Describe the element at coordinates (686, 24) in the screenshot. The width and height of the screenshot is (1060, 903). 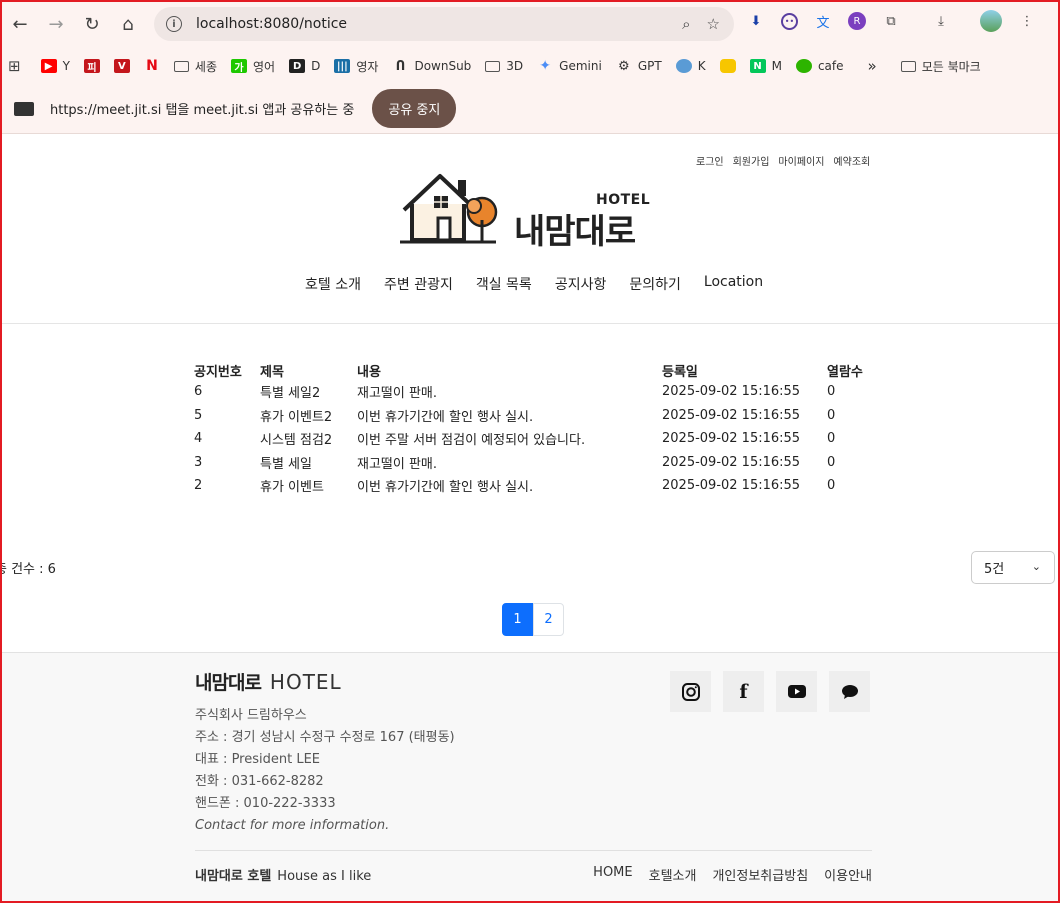
I see `zoom-icon: ⌕` at that location.